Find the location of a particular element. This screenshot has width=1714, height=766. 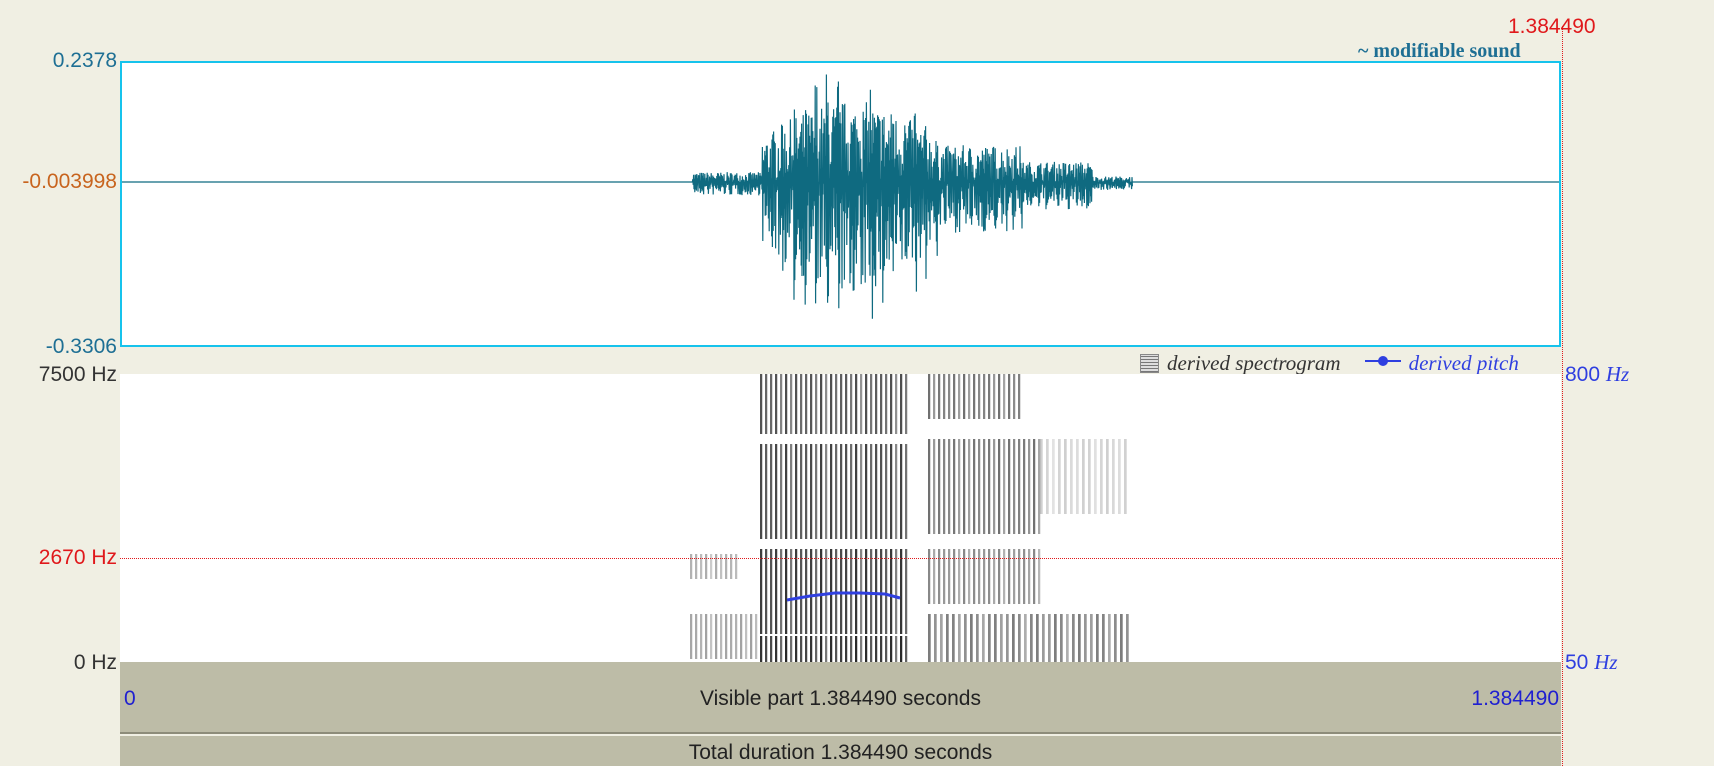

spectrogram is located at coordinates (909, 518).